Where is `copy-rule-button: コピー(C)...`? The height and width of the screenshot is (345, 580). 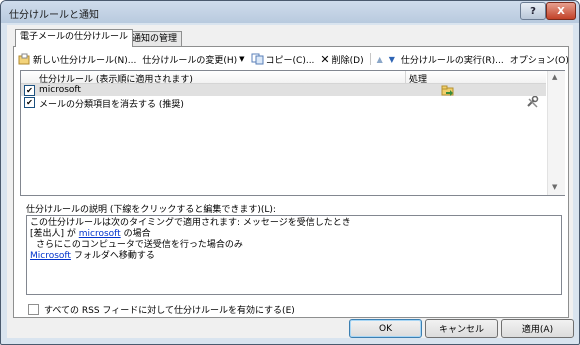
copy-rule-button: コピー(C)... is located at coordinates (283, 59).